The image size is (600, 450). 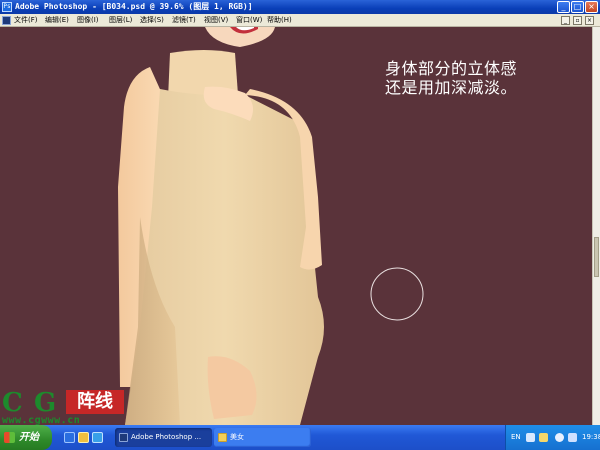 What do you see at coordinates (216, 20) in the screenshot?
I see `menu-view: 视图(V)` at bounding box center [216, 20].